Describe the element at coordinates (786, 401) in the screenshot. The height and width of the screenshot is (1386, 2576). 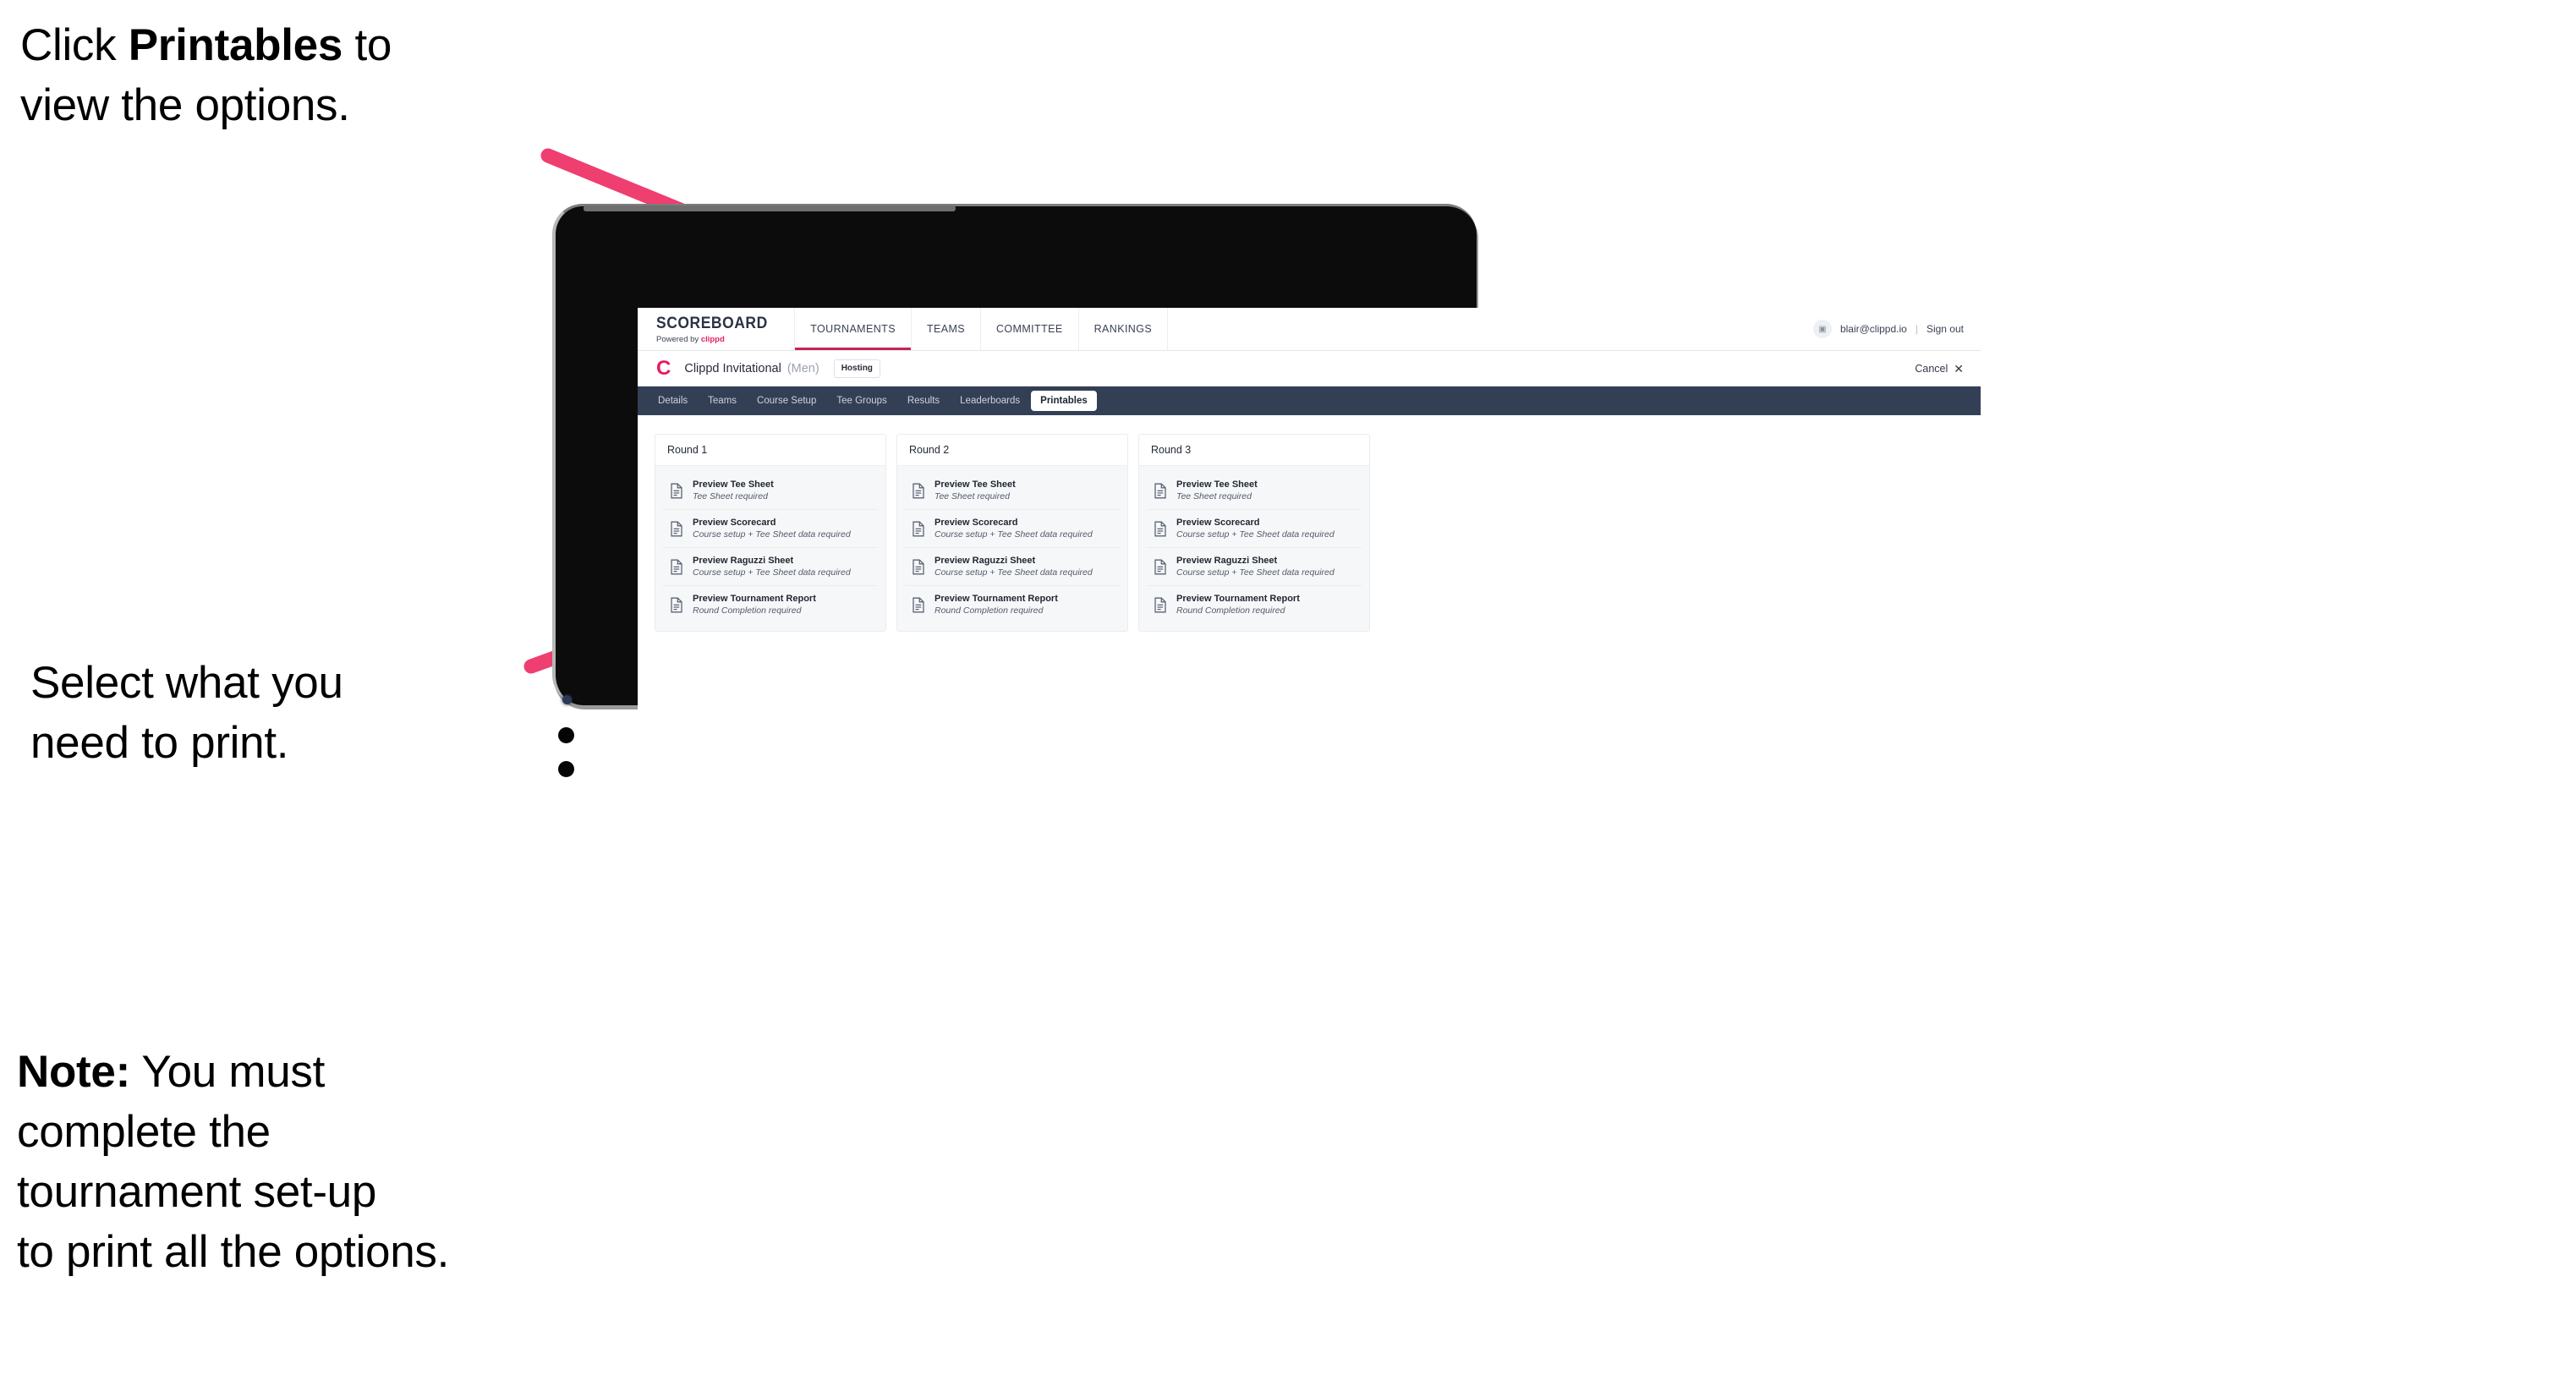
I see `tab-course-setup: Course Setup` at that location.